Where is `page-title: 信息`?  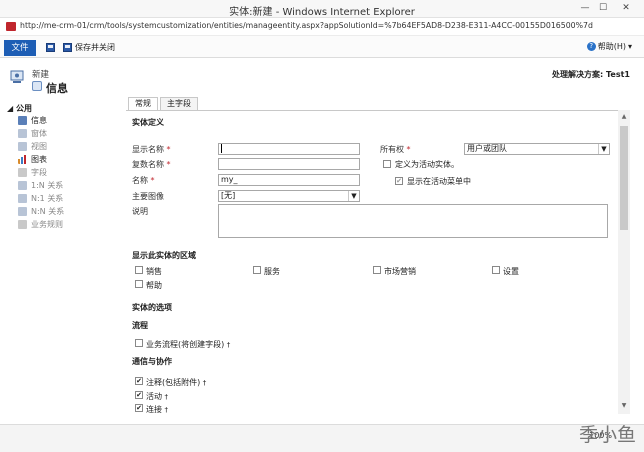
page-title: 信息 is located at coordinates (57, 88).